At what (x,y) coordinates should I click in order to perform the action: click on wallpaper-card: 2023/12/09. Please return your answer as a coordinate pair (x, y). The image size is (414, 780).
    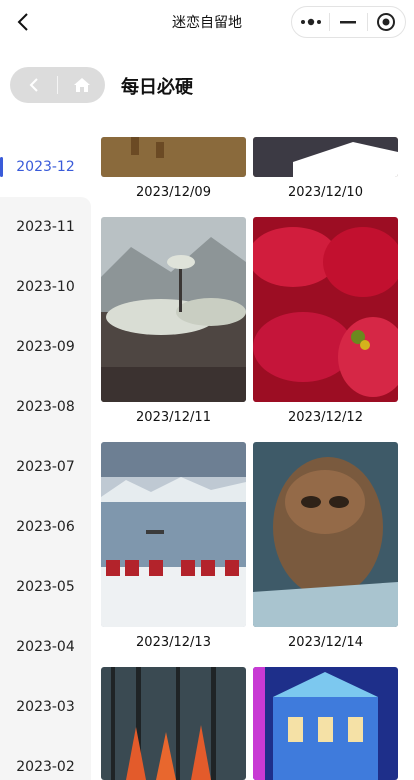
    Looking at the image, I should click on (173, 169).